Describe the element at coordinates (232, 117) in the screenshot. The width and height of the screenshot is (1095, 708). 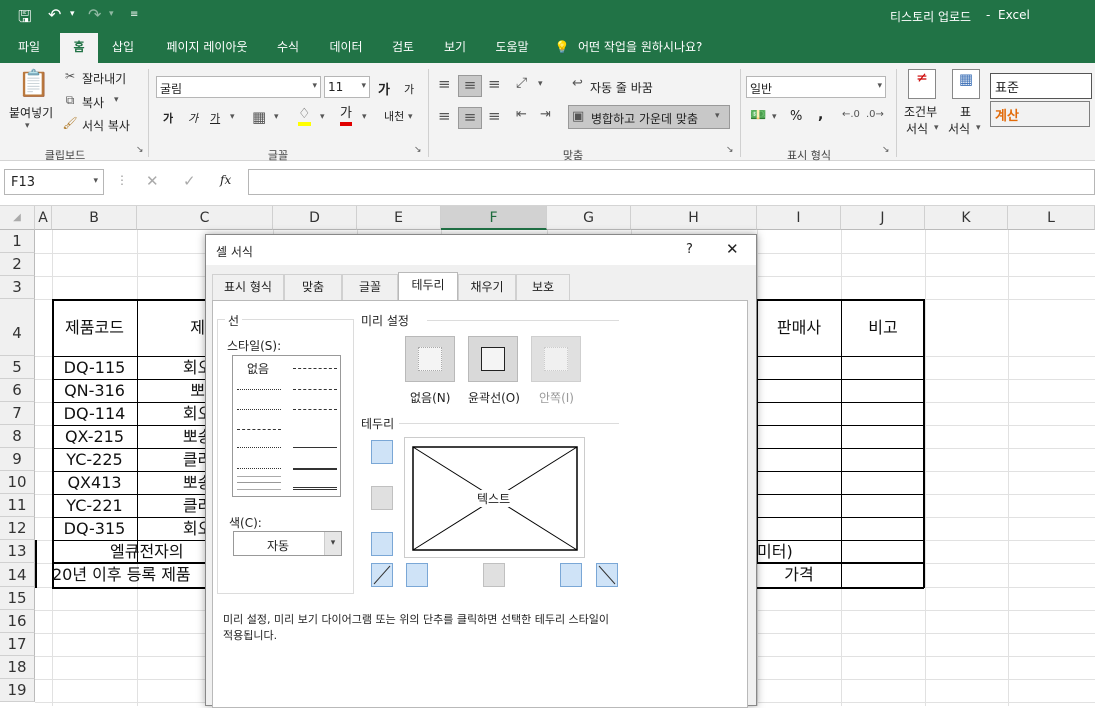
I see `underline-dropdown-icon: ▾` at that location.